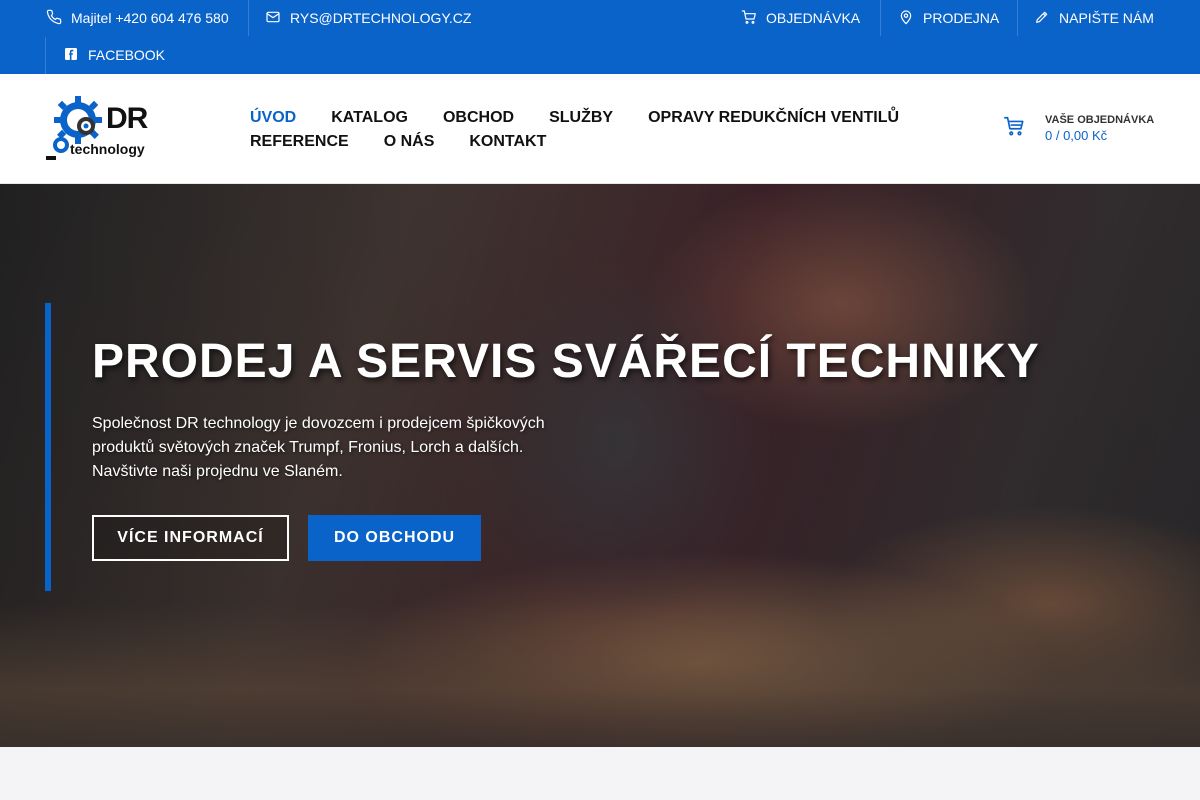  What do you see at coordinates (1106, 18) in the screenshot?
I see `contact-text: NAPIŠTE NÁM` at bounding box center [1106, 18].